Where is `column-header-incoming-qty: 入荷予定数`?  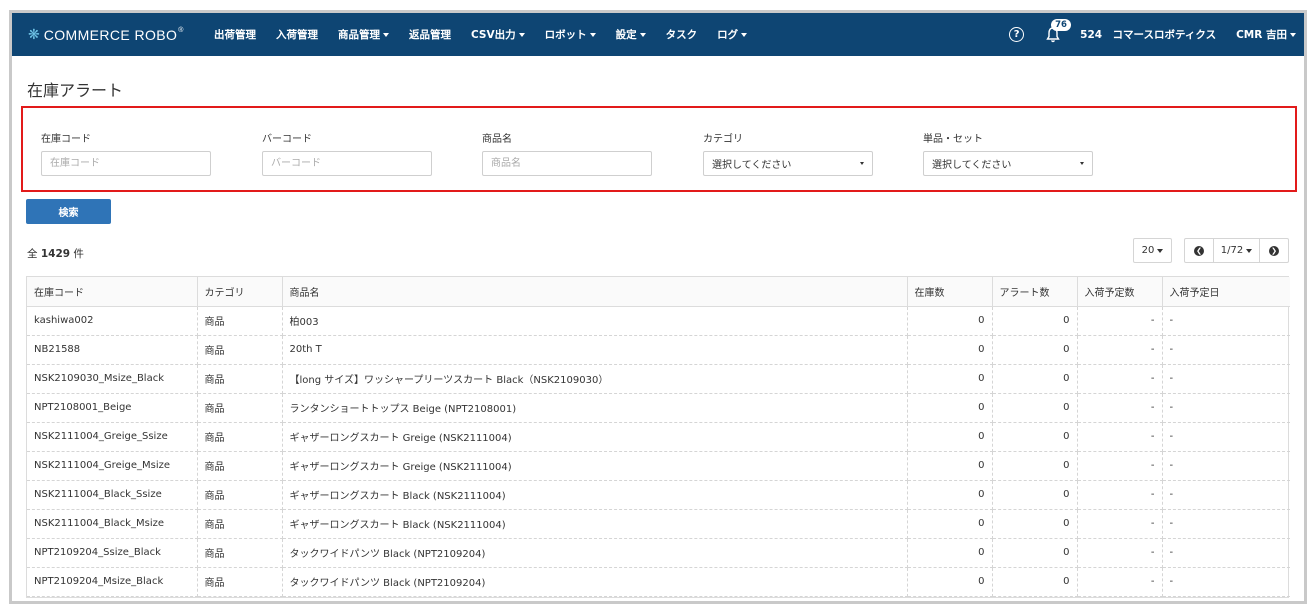 column-header-incoming-qty: 入荷予定数 is located at coordinates (1120, 292).